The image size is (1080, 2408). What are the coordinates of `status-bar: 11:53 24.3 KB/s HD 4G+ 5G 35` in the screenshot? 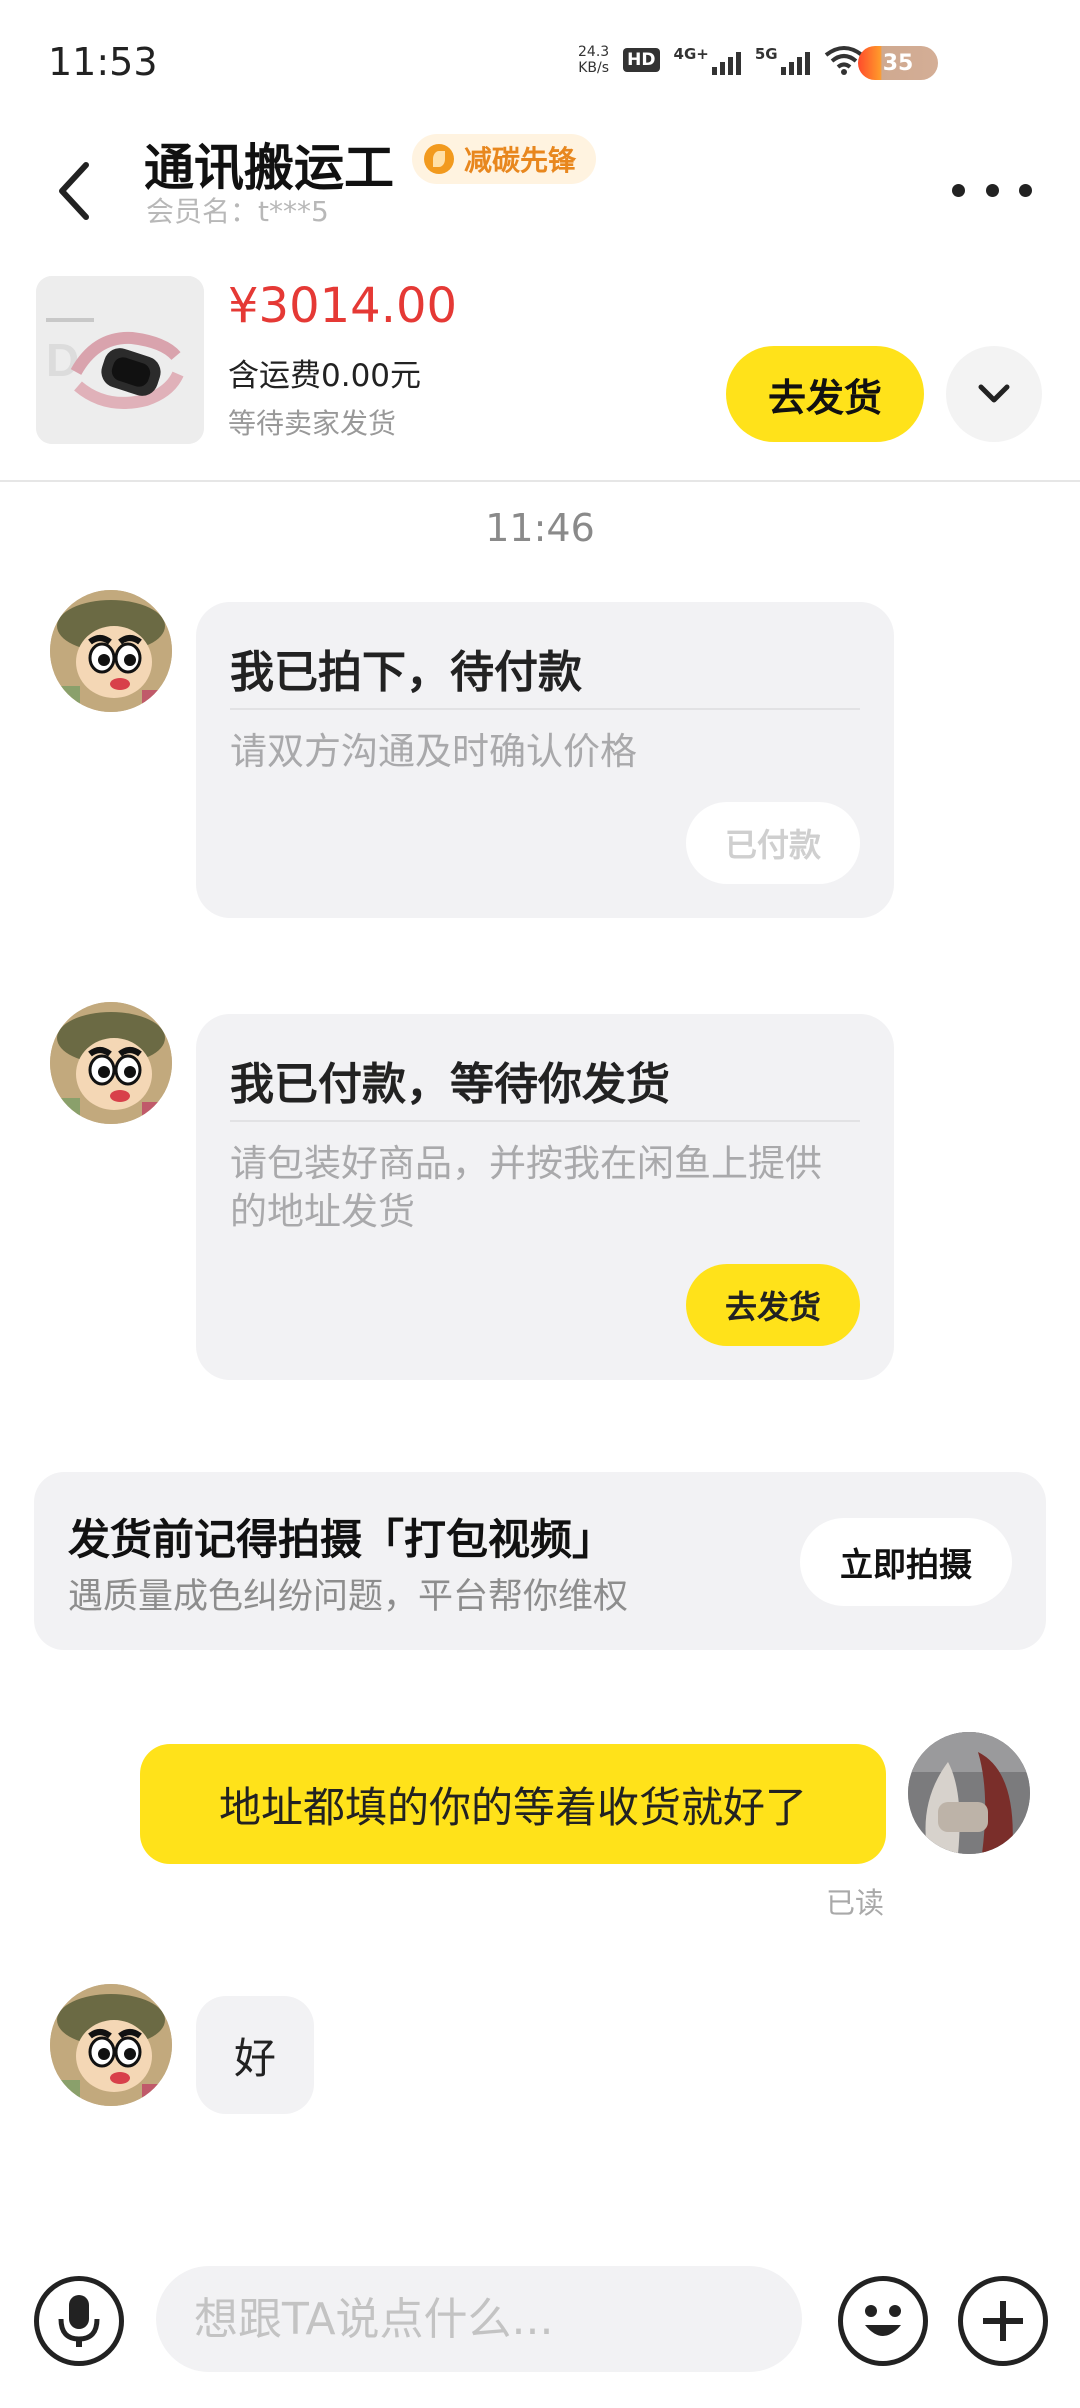 It's located at (540, 60).